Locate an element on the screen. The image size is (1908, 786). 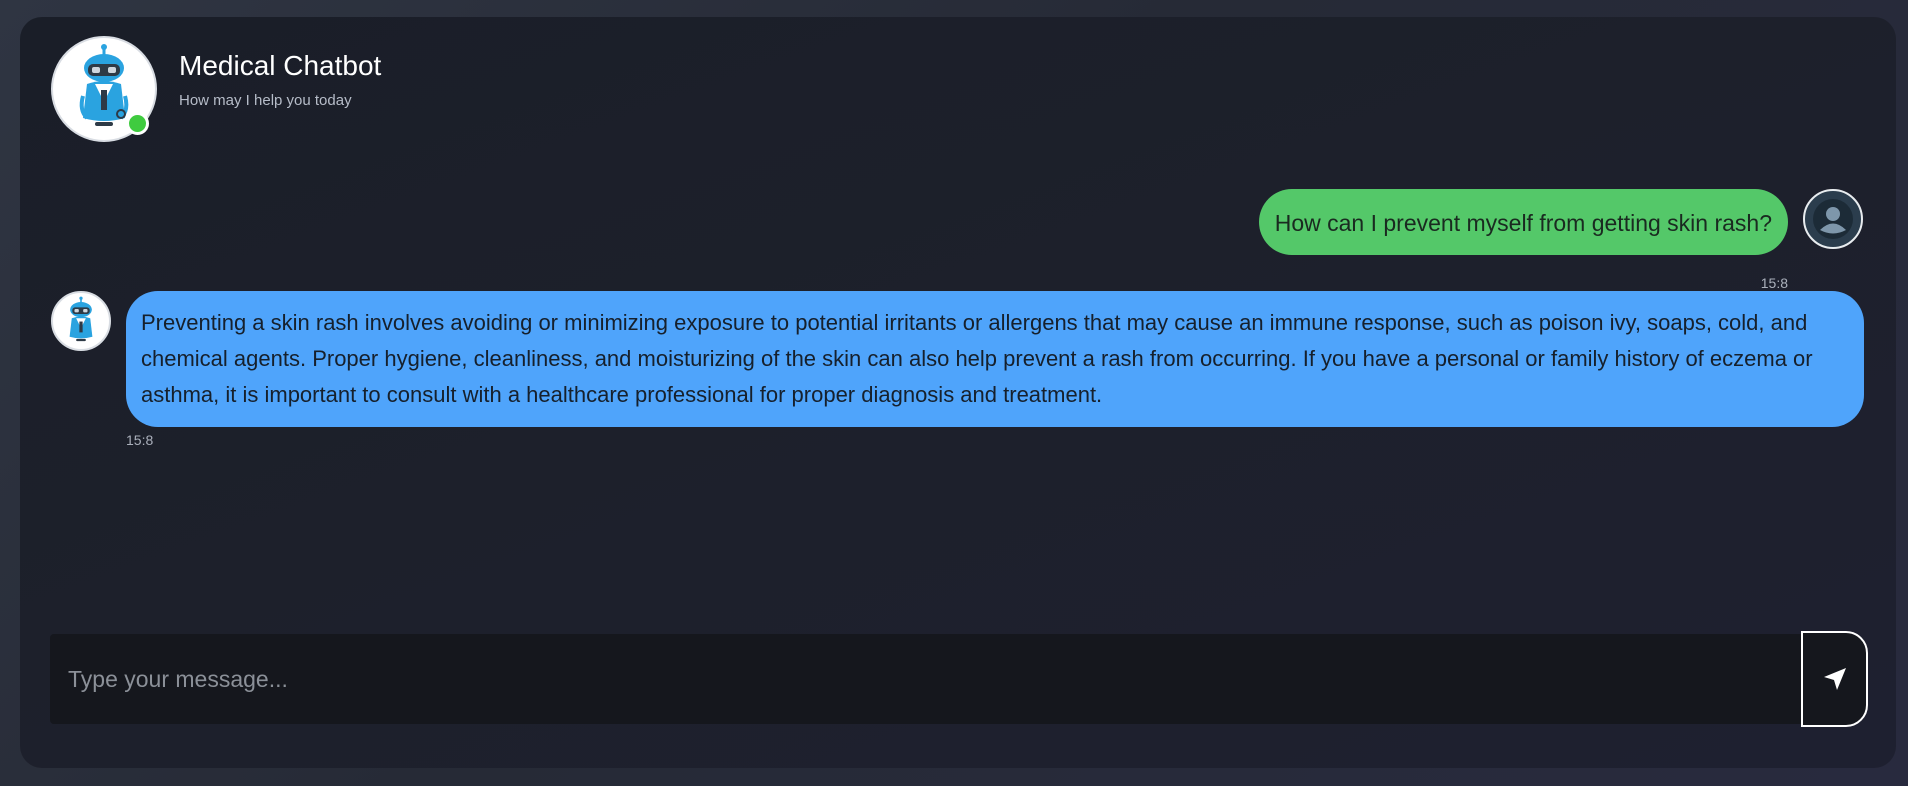
bot-avatar-container is located at coordinates (104, 89).